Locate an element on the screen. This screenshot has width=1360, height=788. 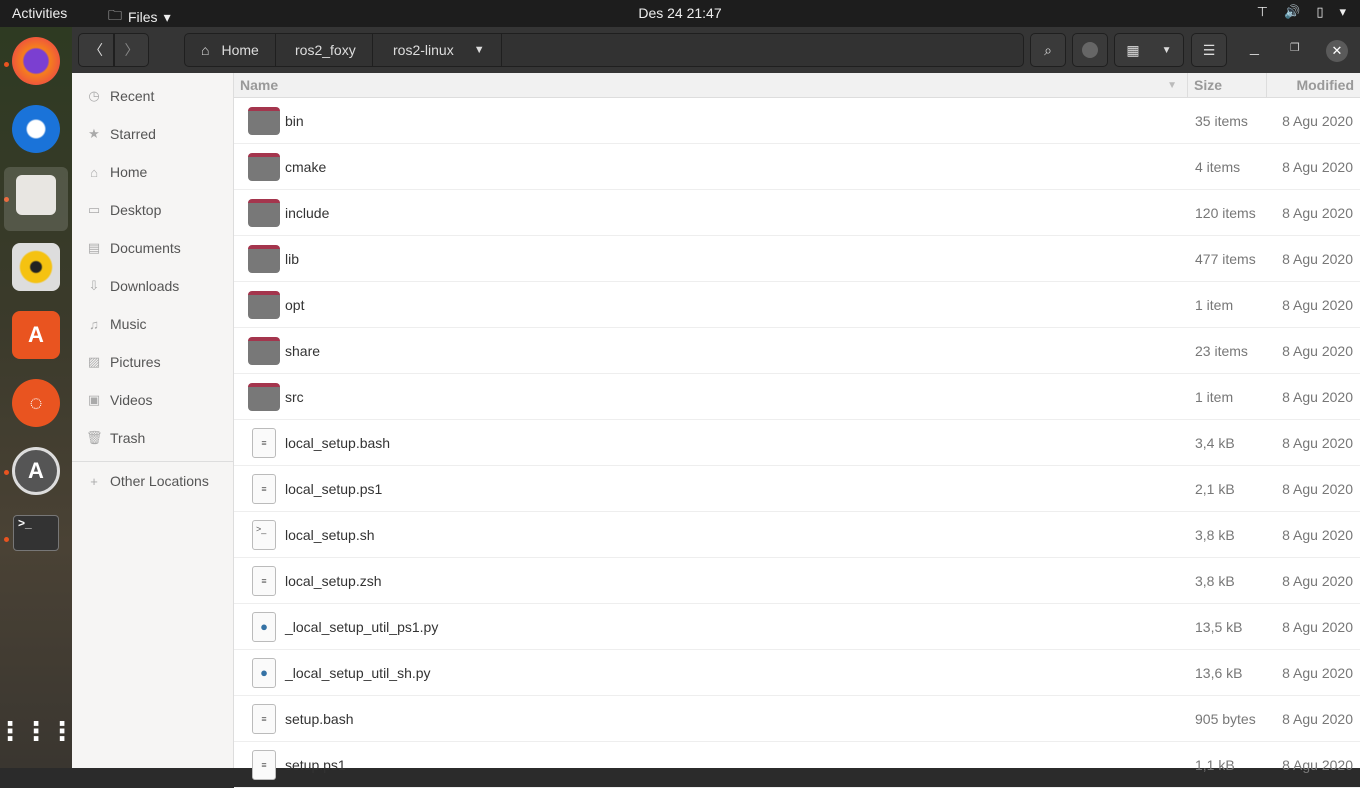
column-label: Size is located at coordinates (1208, 85).